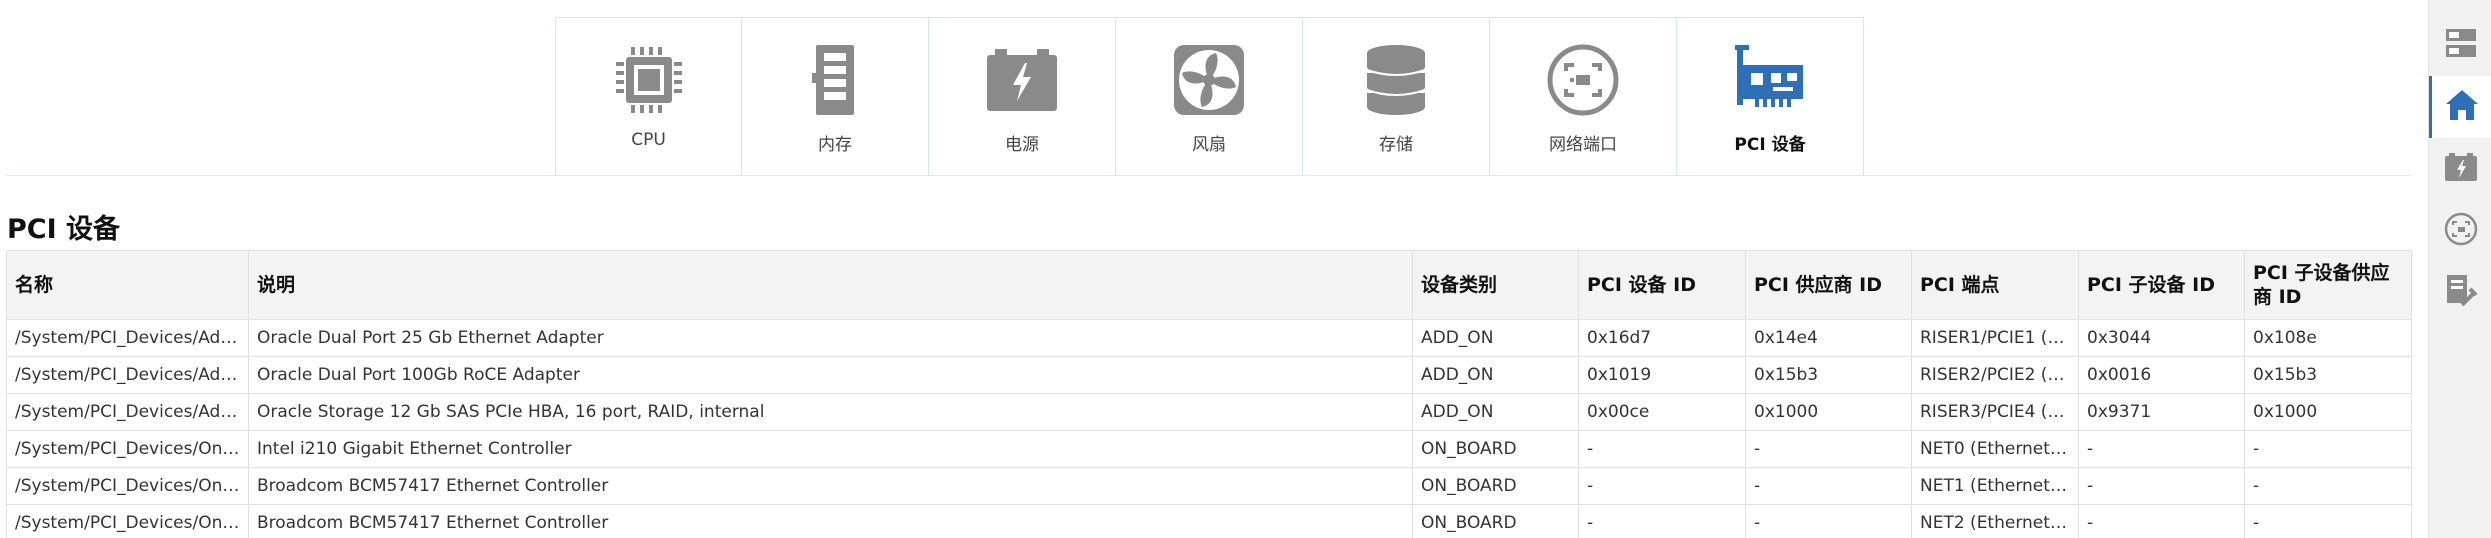  I want to click on cell-endpoint: RISER1/PCIE1 (PCIe Slot 1), so click(1995, 338).